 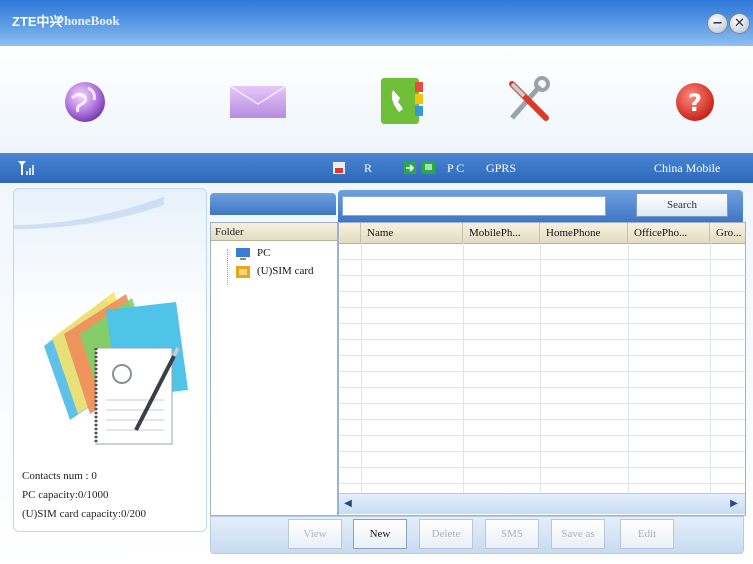 What do you see at coordinates (380, 534) in the screenshot?
I see `new-button: New` at bounding box center [380, 534].